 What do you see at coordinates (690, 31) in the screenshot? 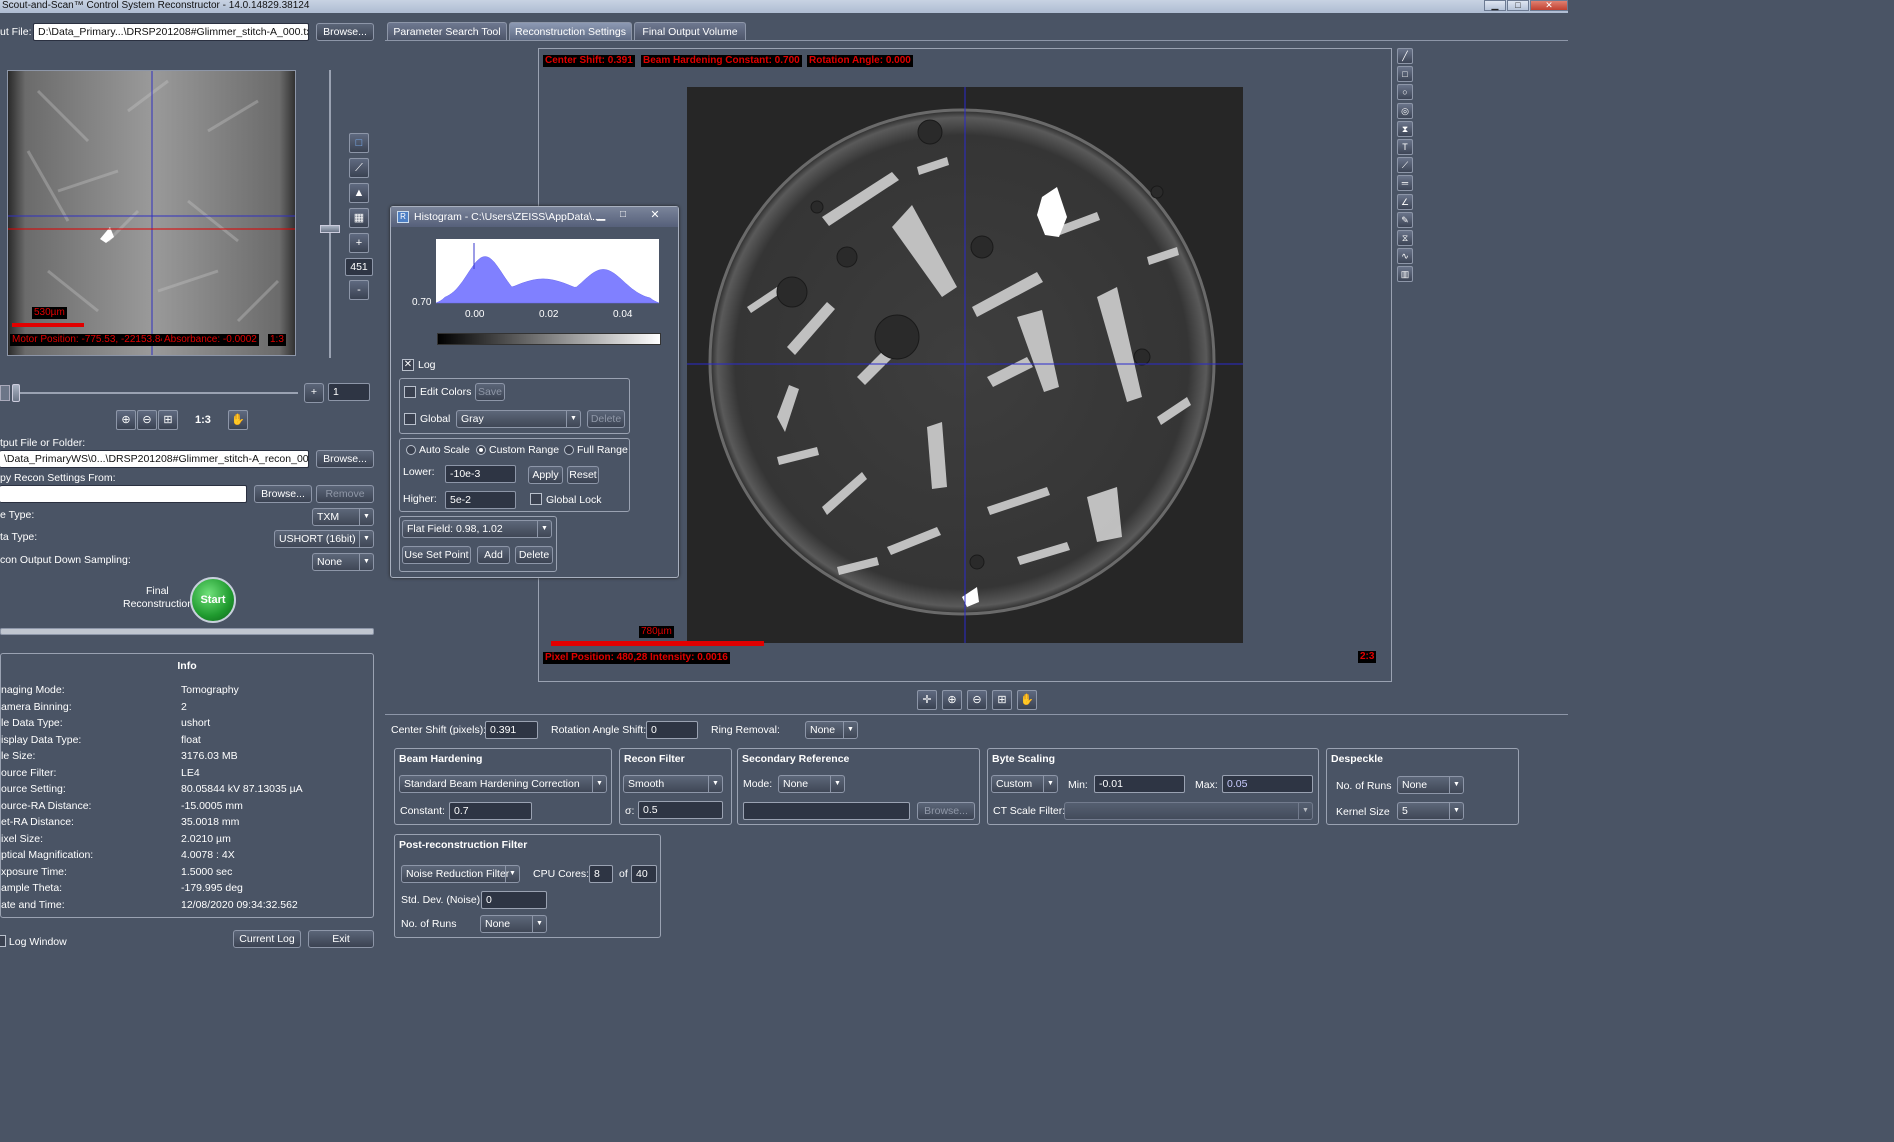
I see `tab-final-output-volume: Final Output Volume` at bounding box center [690, 31].